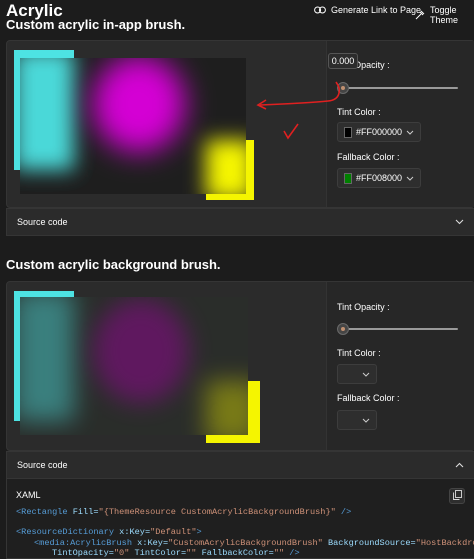  I want to click on background-acrylic-demo, so click(137, 367).